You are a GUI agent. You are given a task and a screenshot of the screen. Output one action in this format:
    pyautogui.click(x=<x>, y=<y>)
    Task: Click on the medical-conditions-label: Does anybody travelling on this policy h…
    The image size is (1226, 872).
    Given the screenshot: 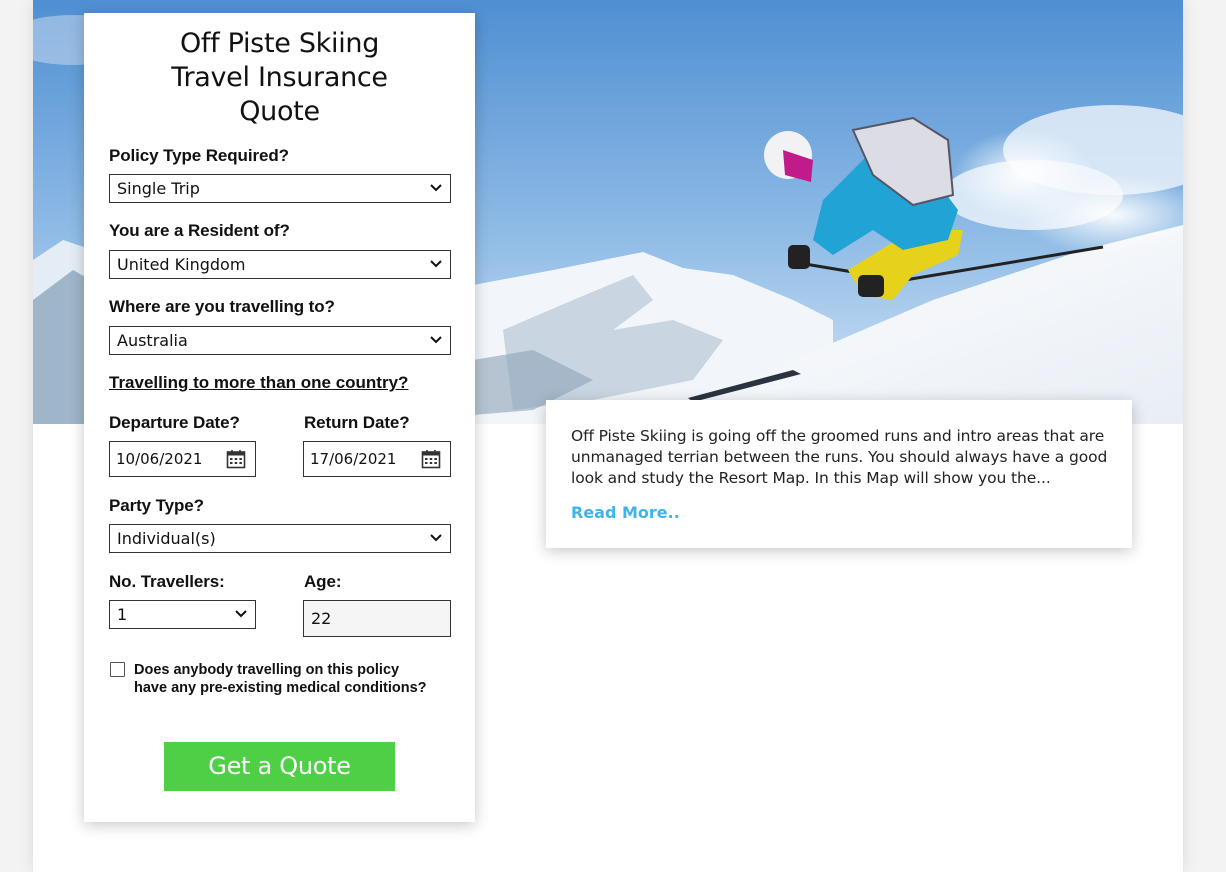 What is the action you would take?
    pyautogui.click(x=280, y=679)
    